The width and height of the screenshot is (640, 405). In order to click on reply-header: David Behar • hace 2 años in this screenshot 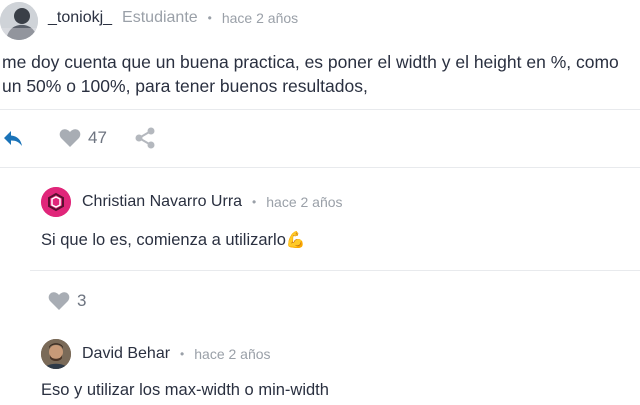, I will do `click(176, 354)`.